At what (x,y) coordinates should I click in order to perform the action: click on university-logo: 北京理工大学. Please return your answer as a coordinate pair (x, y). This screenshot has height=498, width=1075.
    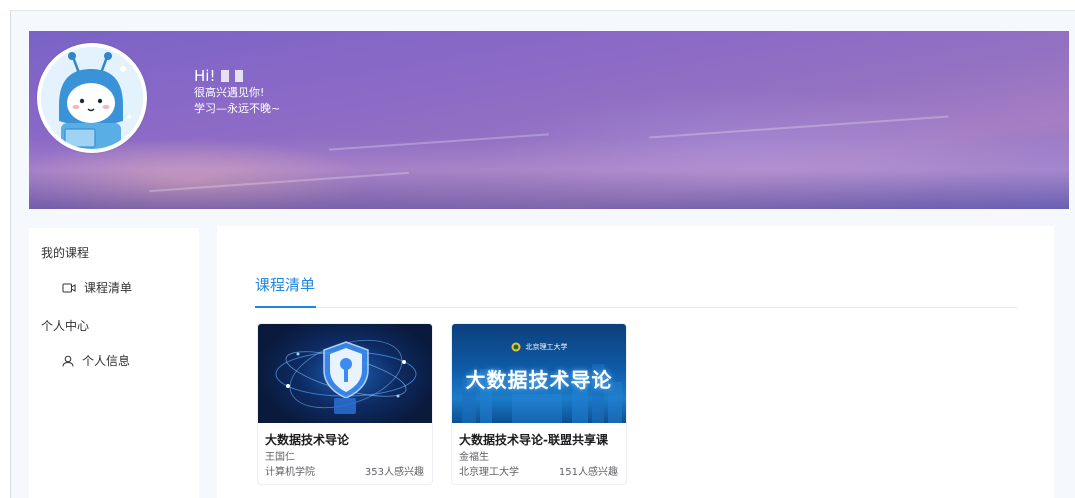
    Looking at the image, I should click on (539, 347).